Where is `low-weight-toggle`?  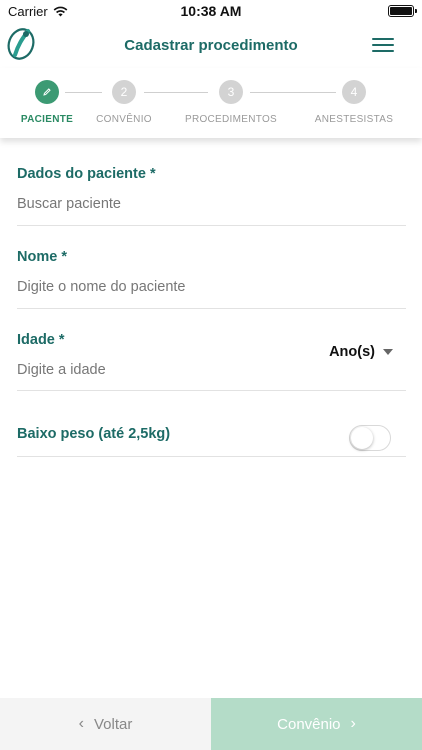 low-weight-toggle is located at coordinates (370, 438).